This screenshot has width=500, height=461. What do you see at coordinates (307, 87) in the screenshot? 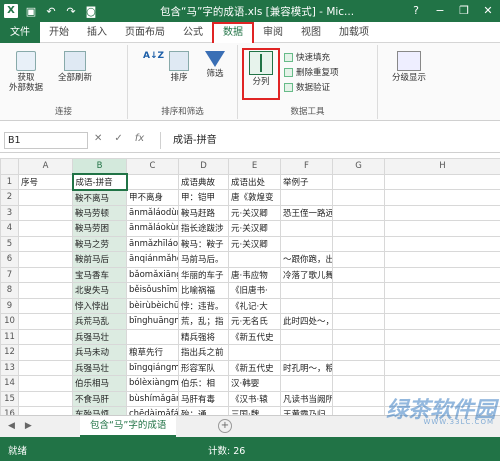
I see `data-validation-button: 数据验证` at bounding box center [307, 87].